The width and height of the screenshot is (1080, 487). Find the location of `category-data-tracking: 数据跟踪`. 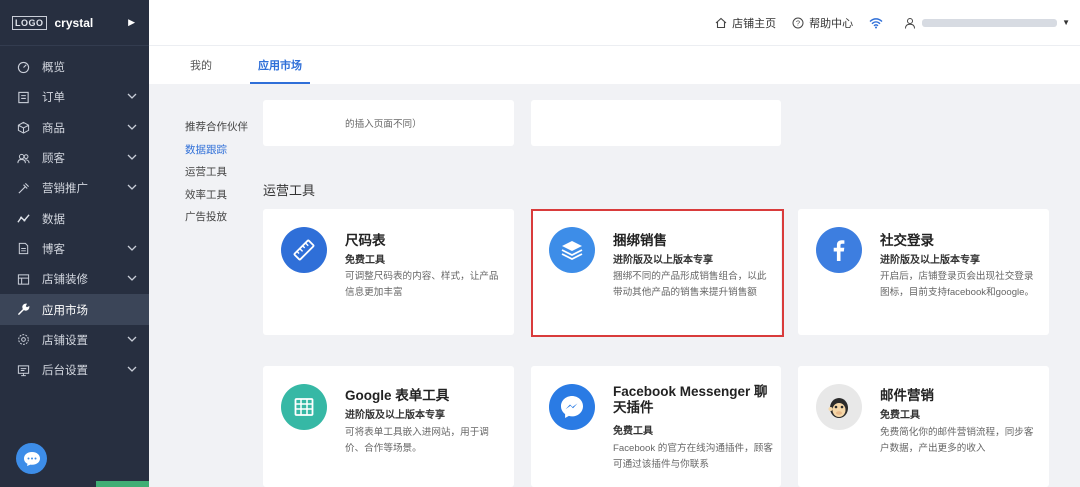

category-data-tracking: 数据跟踪 is located at coordinates (216, 154).